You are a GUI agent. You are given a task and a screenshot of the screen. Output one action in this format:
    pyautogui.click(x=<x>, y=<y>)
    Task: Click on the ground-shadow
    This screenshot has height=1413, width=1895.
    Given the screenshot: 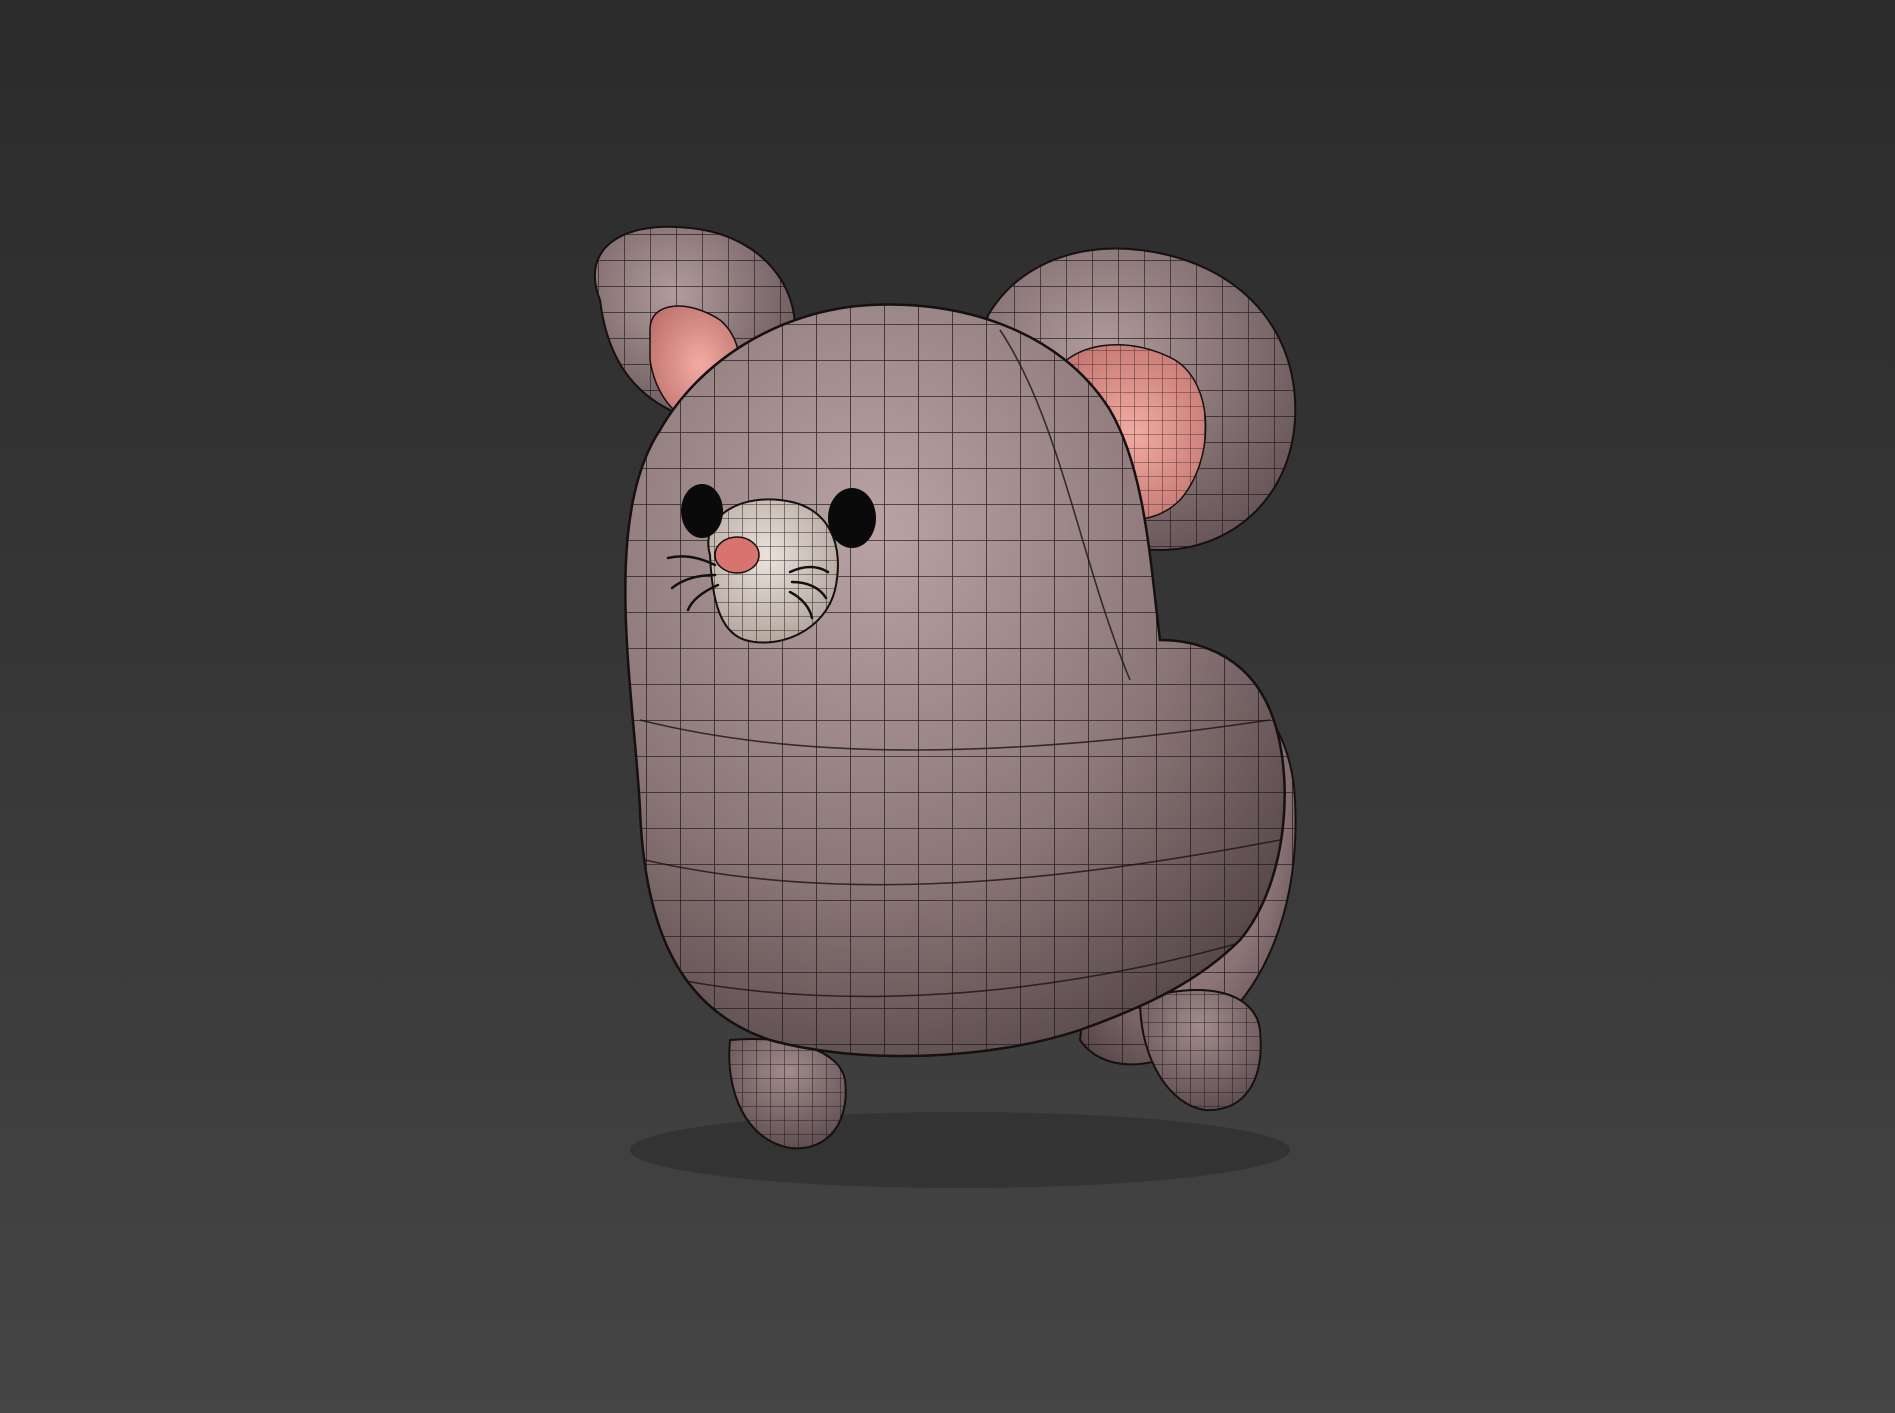 What is the action you would take?
    pyautogui.click(x=960, y=1150)
    